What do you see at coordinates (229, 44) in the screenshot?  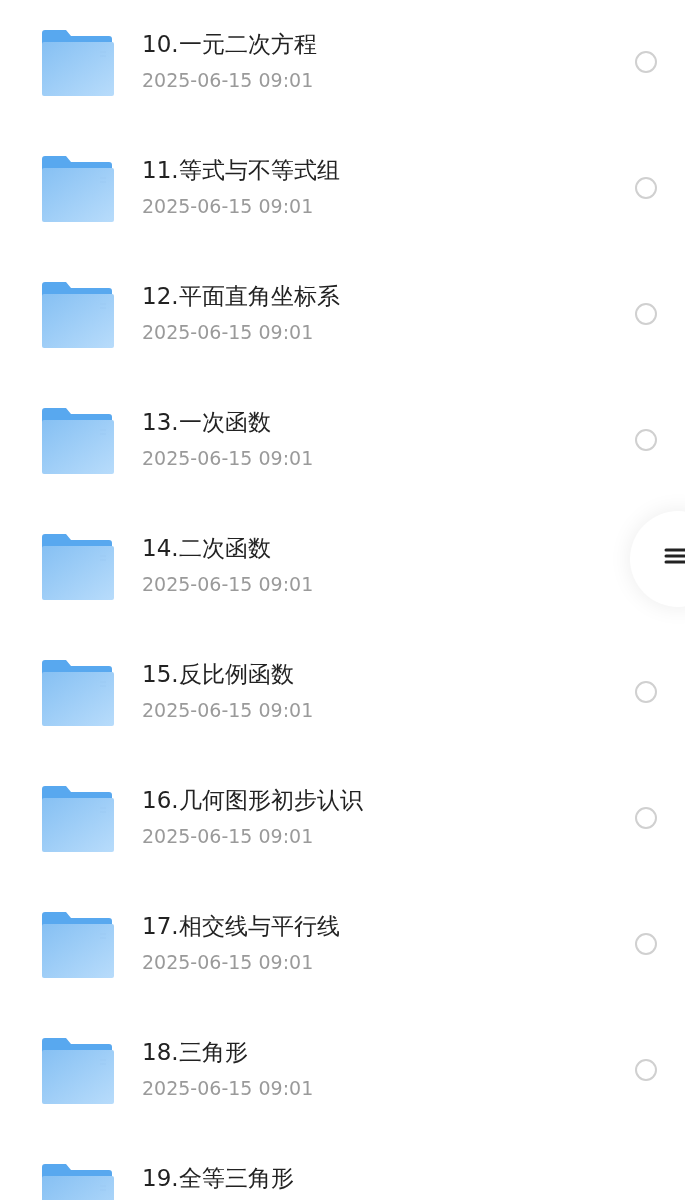 I see `folder-name: 10.一元二次方程` at bounding box center [229, 44].